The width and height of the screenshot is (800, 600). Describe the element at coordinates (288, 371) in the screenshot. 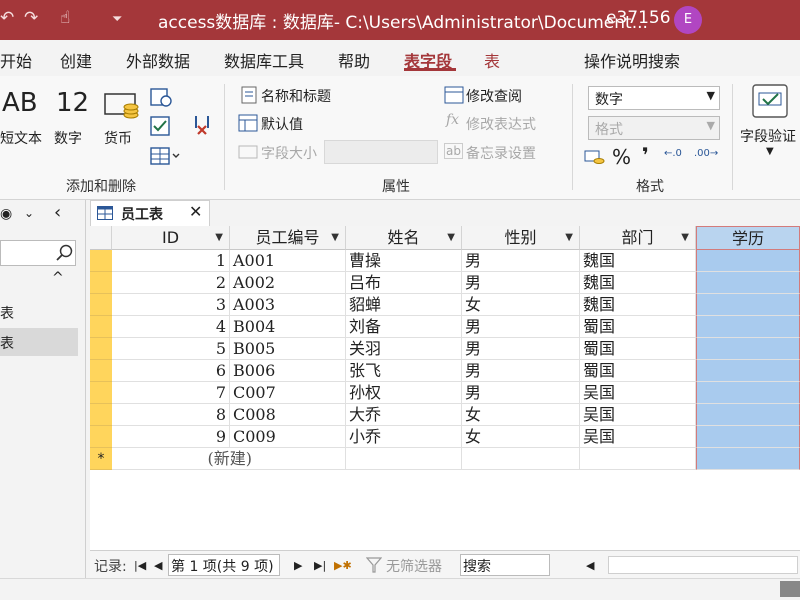

I see `cell-employee-code: B006` at that location.